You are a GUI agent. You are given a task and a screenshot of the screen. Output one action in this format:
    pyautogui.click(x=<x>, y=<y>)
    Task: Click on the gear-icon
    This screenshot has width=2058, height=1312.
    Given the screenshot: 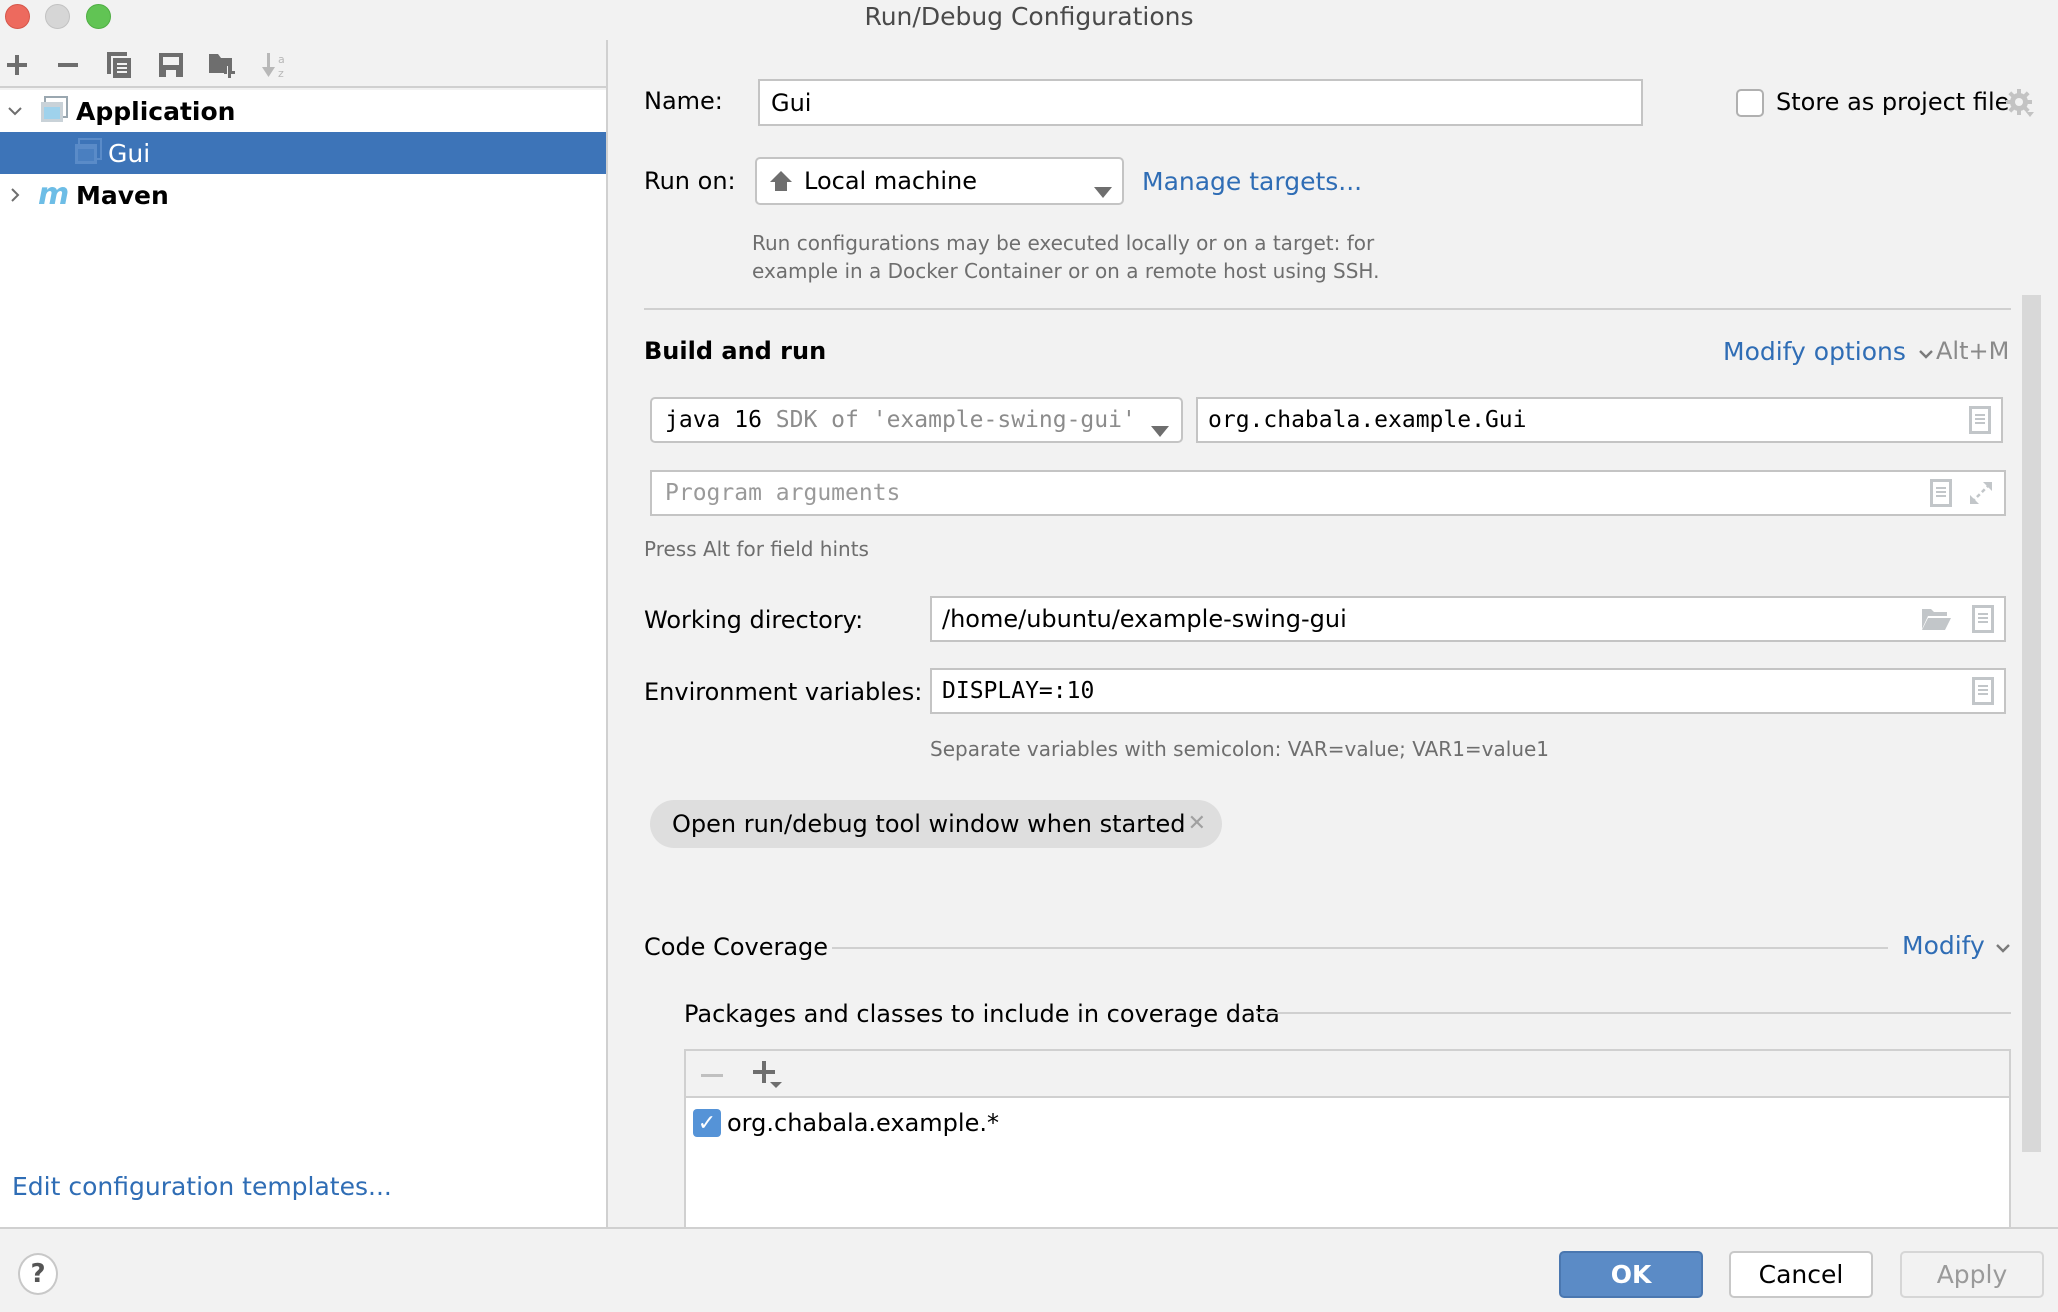 What is the action you would take?
    pyautogui.click(x=2020, y=106)
    